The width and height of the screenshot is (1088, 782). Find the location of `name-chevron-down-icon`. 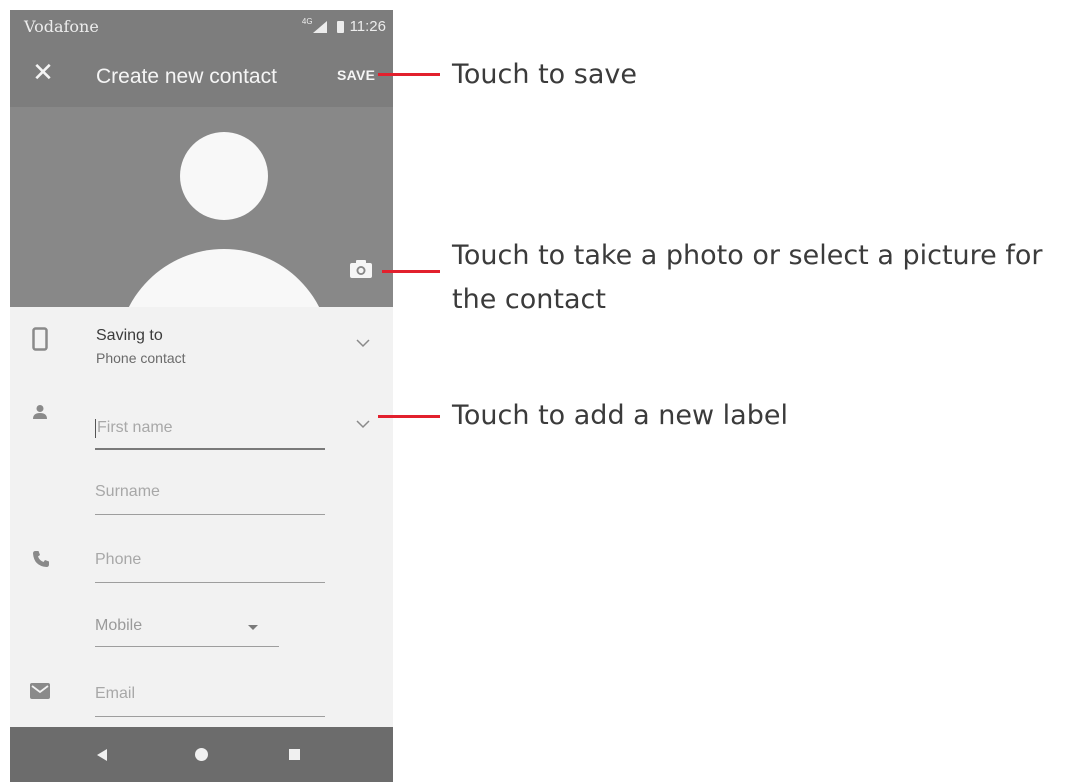

name-chevron-down-icon is located at coordinates (363, 424).